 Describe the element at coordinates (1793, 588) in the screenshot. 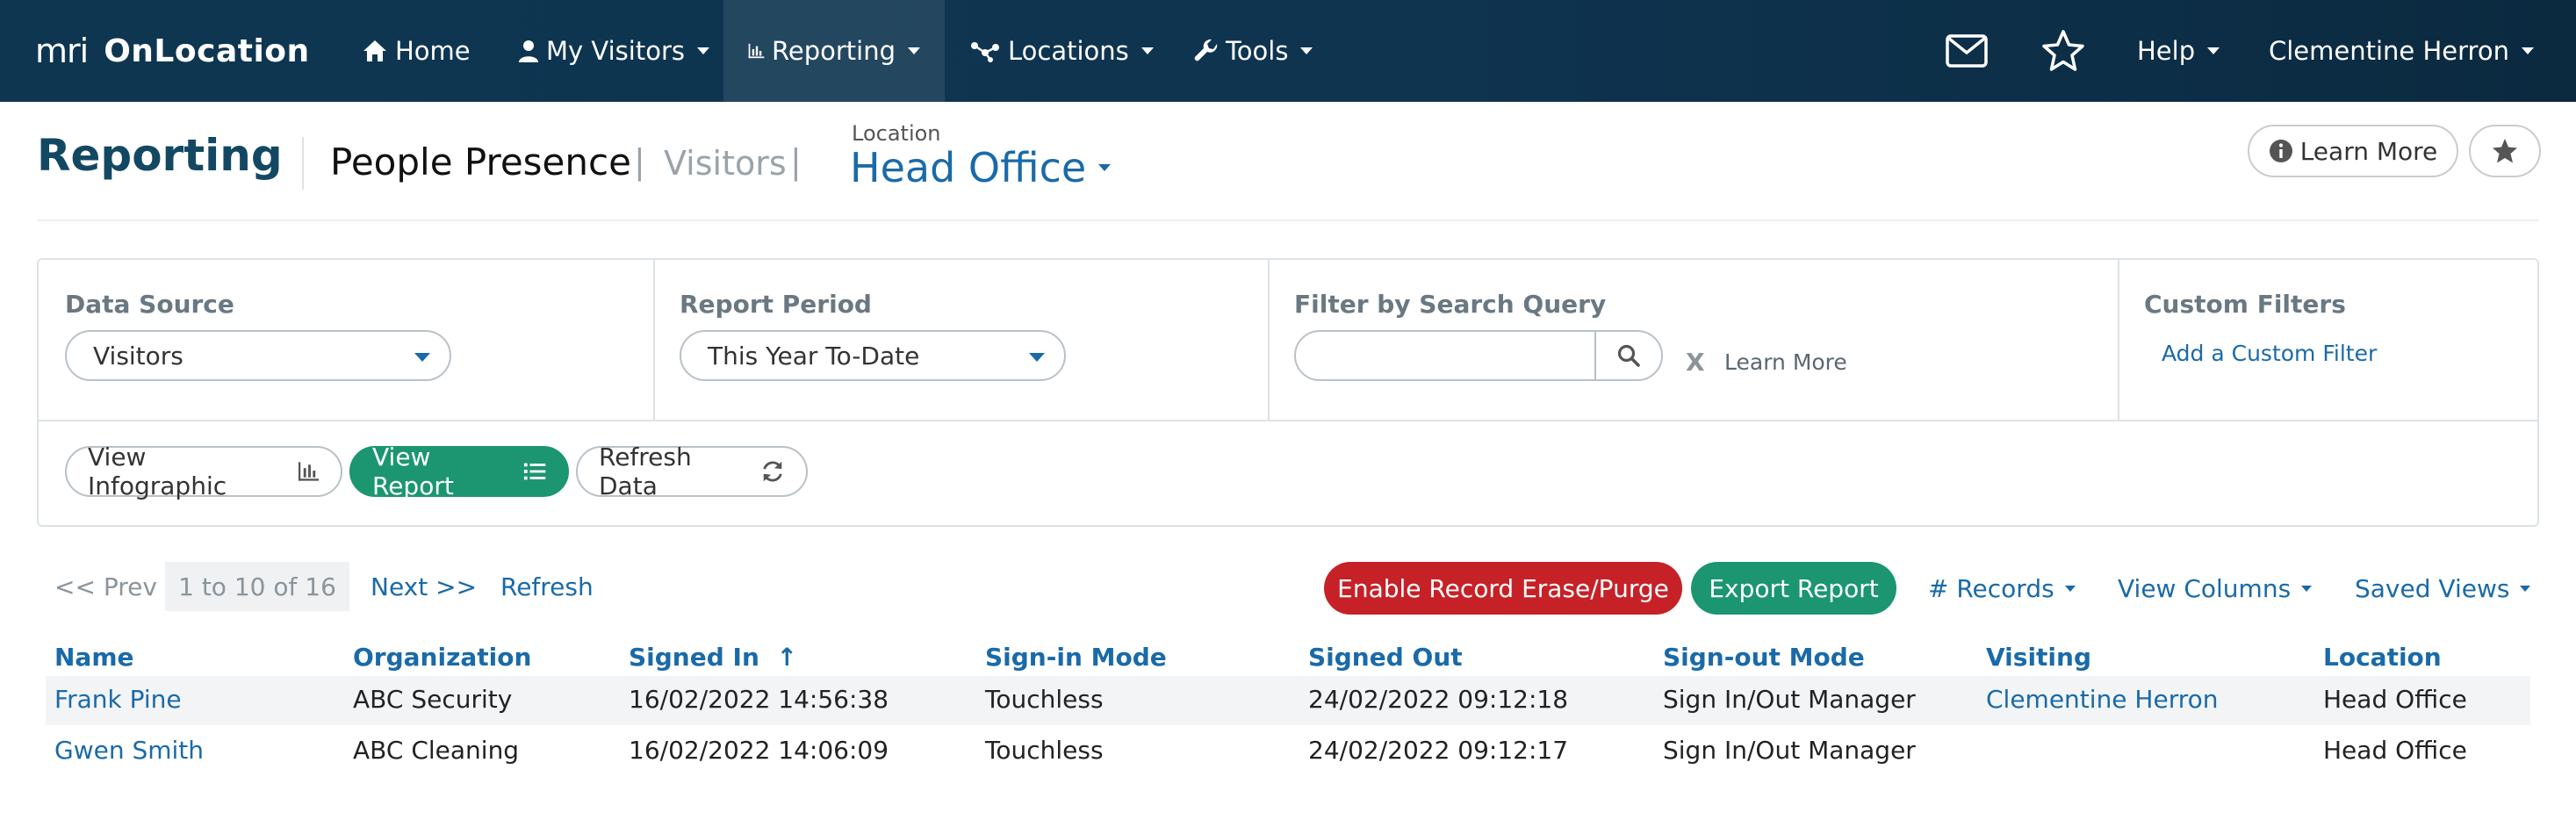

I see `export-report-button: Export Report` at that location.